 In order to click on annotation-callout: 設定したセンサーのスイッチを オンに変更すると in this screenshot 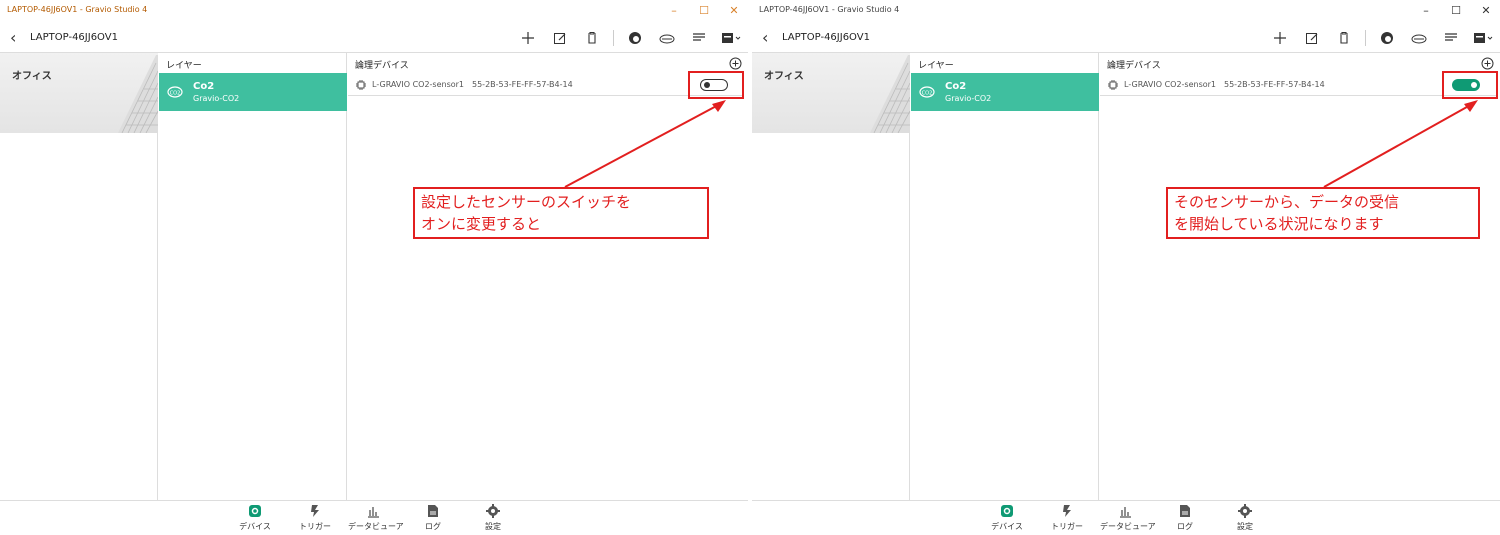, I will do `click(561, 213)`.